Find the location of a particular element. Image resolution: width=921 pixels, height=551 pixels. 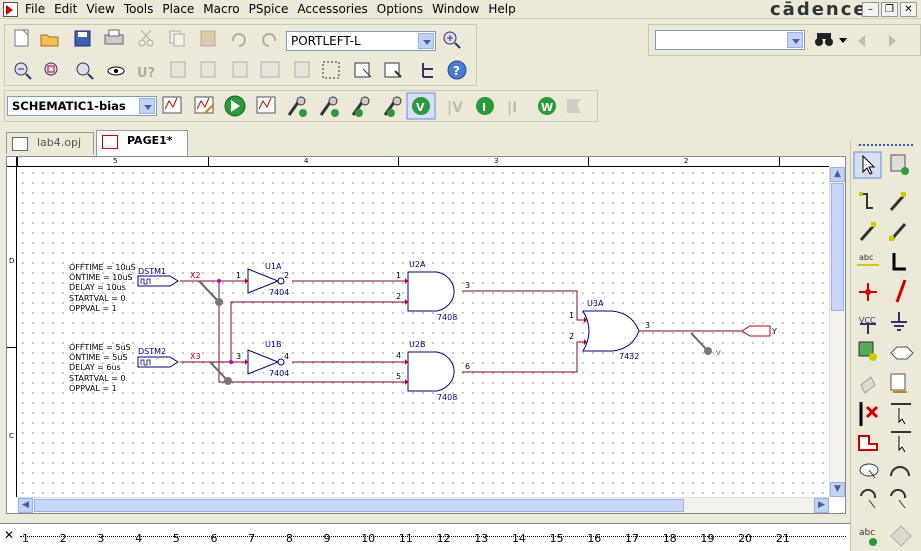

and-gate-u2b: U2B 4 5 6 7408 is located at coordinates (433, 371).